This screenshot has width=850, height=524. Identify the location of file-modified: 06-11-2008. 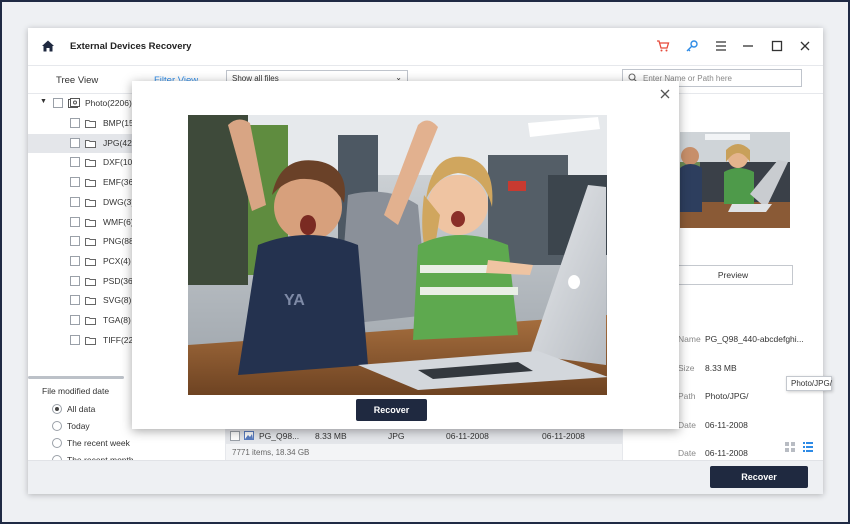
(563, 436).